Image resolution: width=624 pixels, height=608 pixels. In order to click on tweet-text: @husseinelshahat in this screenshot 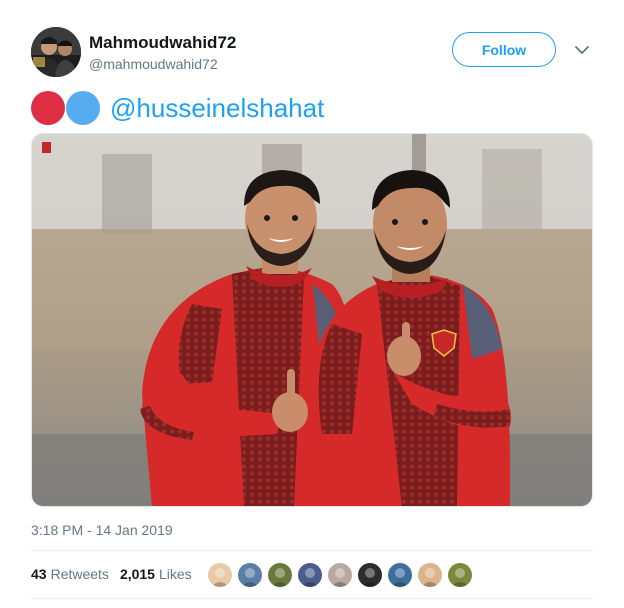, I will do `click(177, 108)`.